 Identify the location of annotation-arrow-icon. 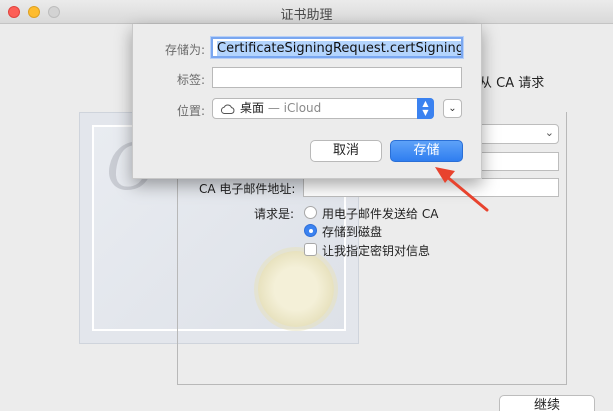
(462, 189).